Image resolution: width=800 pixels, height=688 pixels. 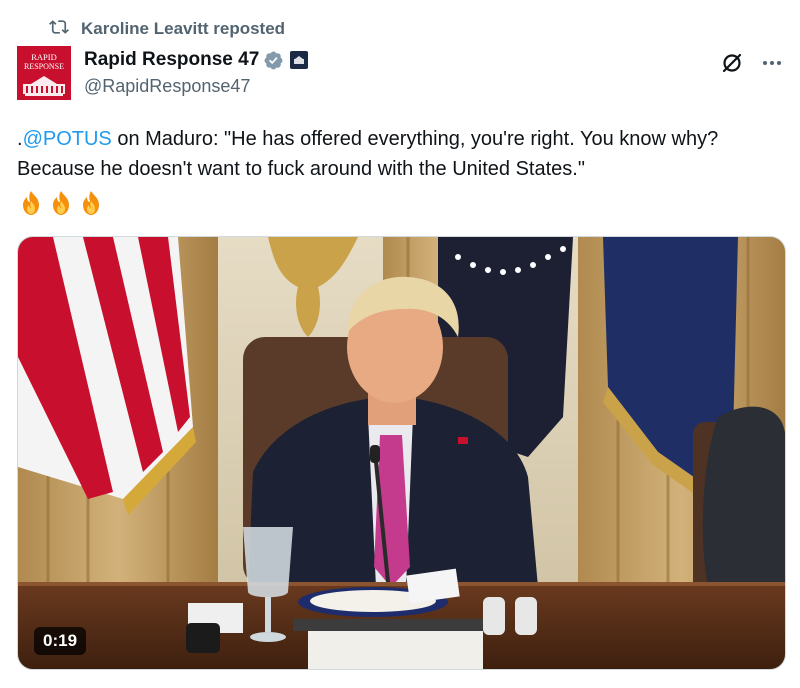 What do you see at coordinates (67, 139) in the screenshot?
I see `mention-link: @POTUS` at bounding box center [67, 139].